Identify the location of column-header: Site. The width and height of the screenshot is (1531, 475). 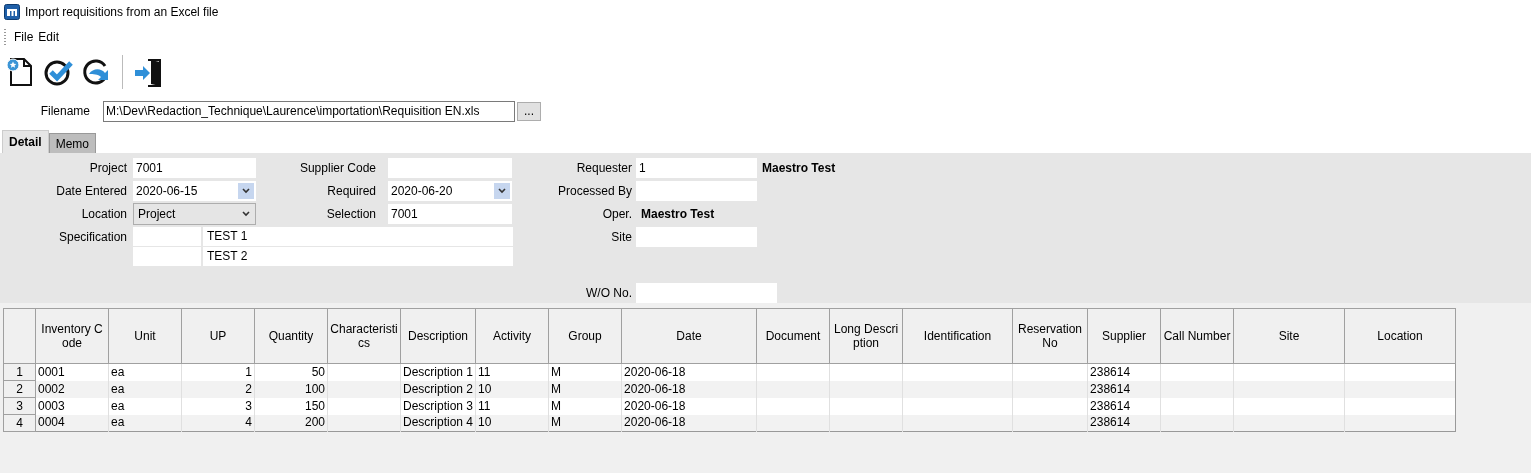
(1289, 336).